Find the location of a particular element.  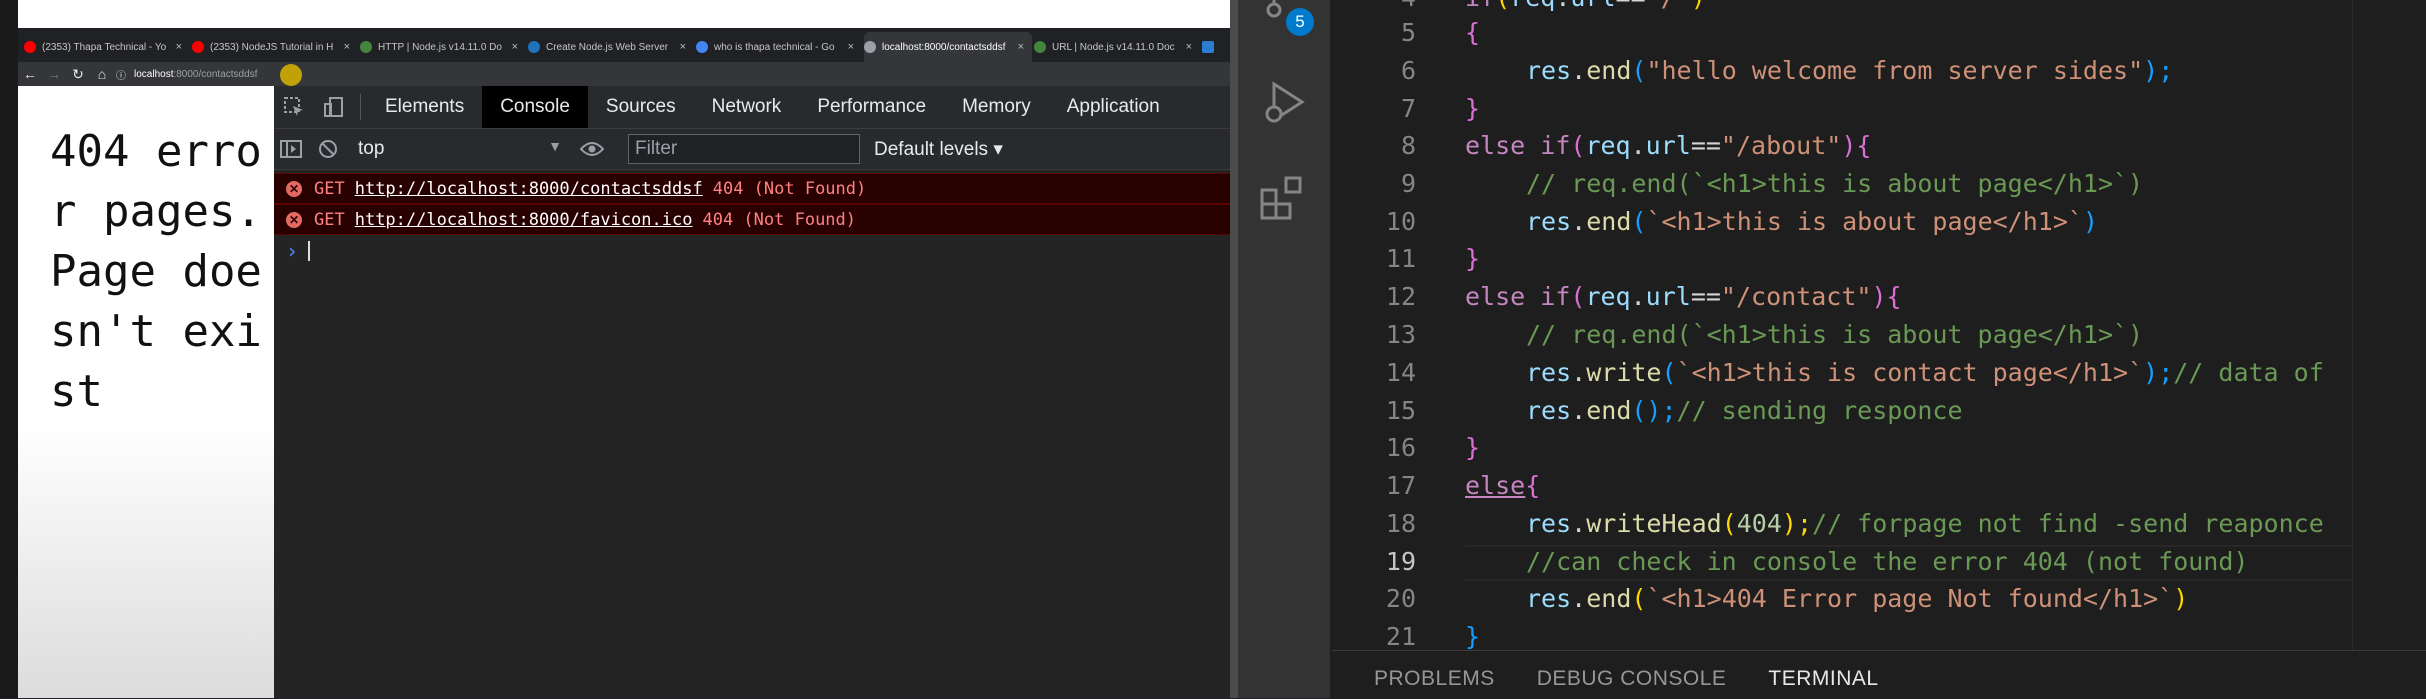

tab-terminal: TERMINAL is located at coordinates (1823, 679).